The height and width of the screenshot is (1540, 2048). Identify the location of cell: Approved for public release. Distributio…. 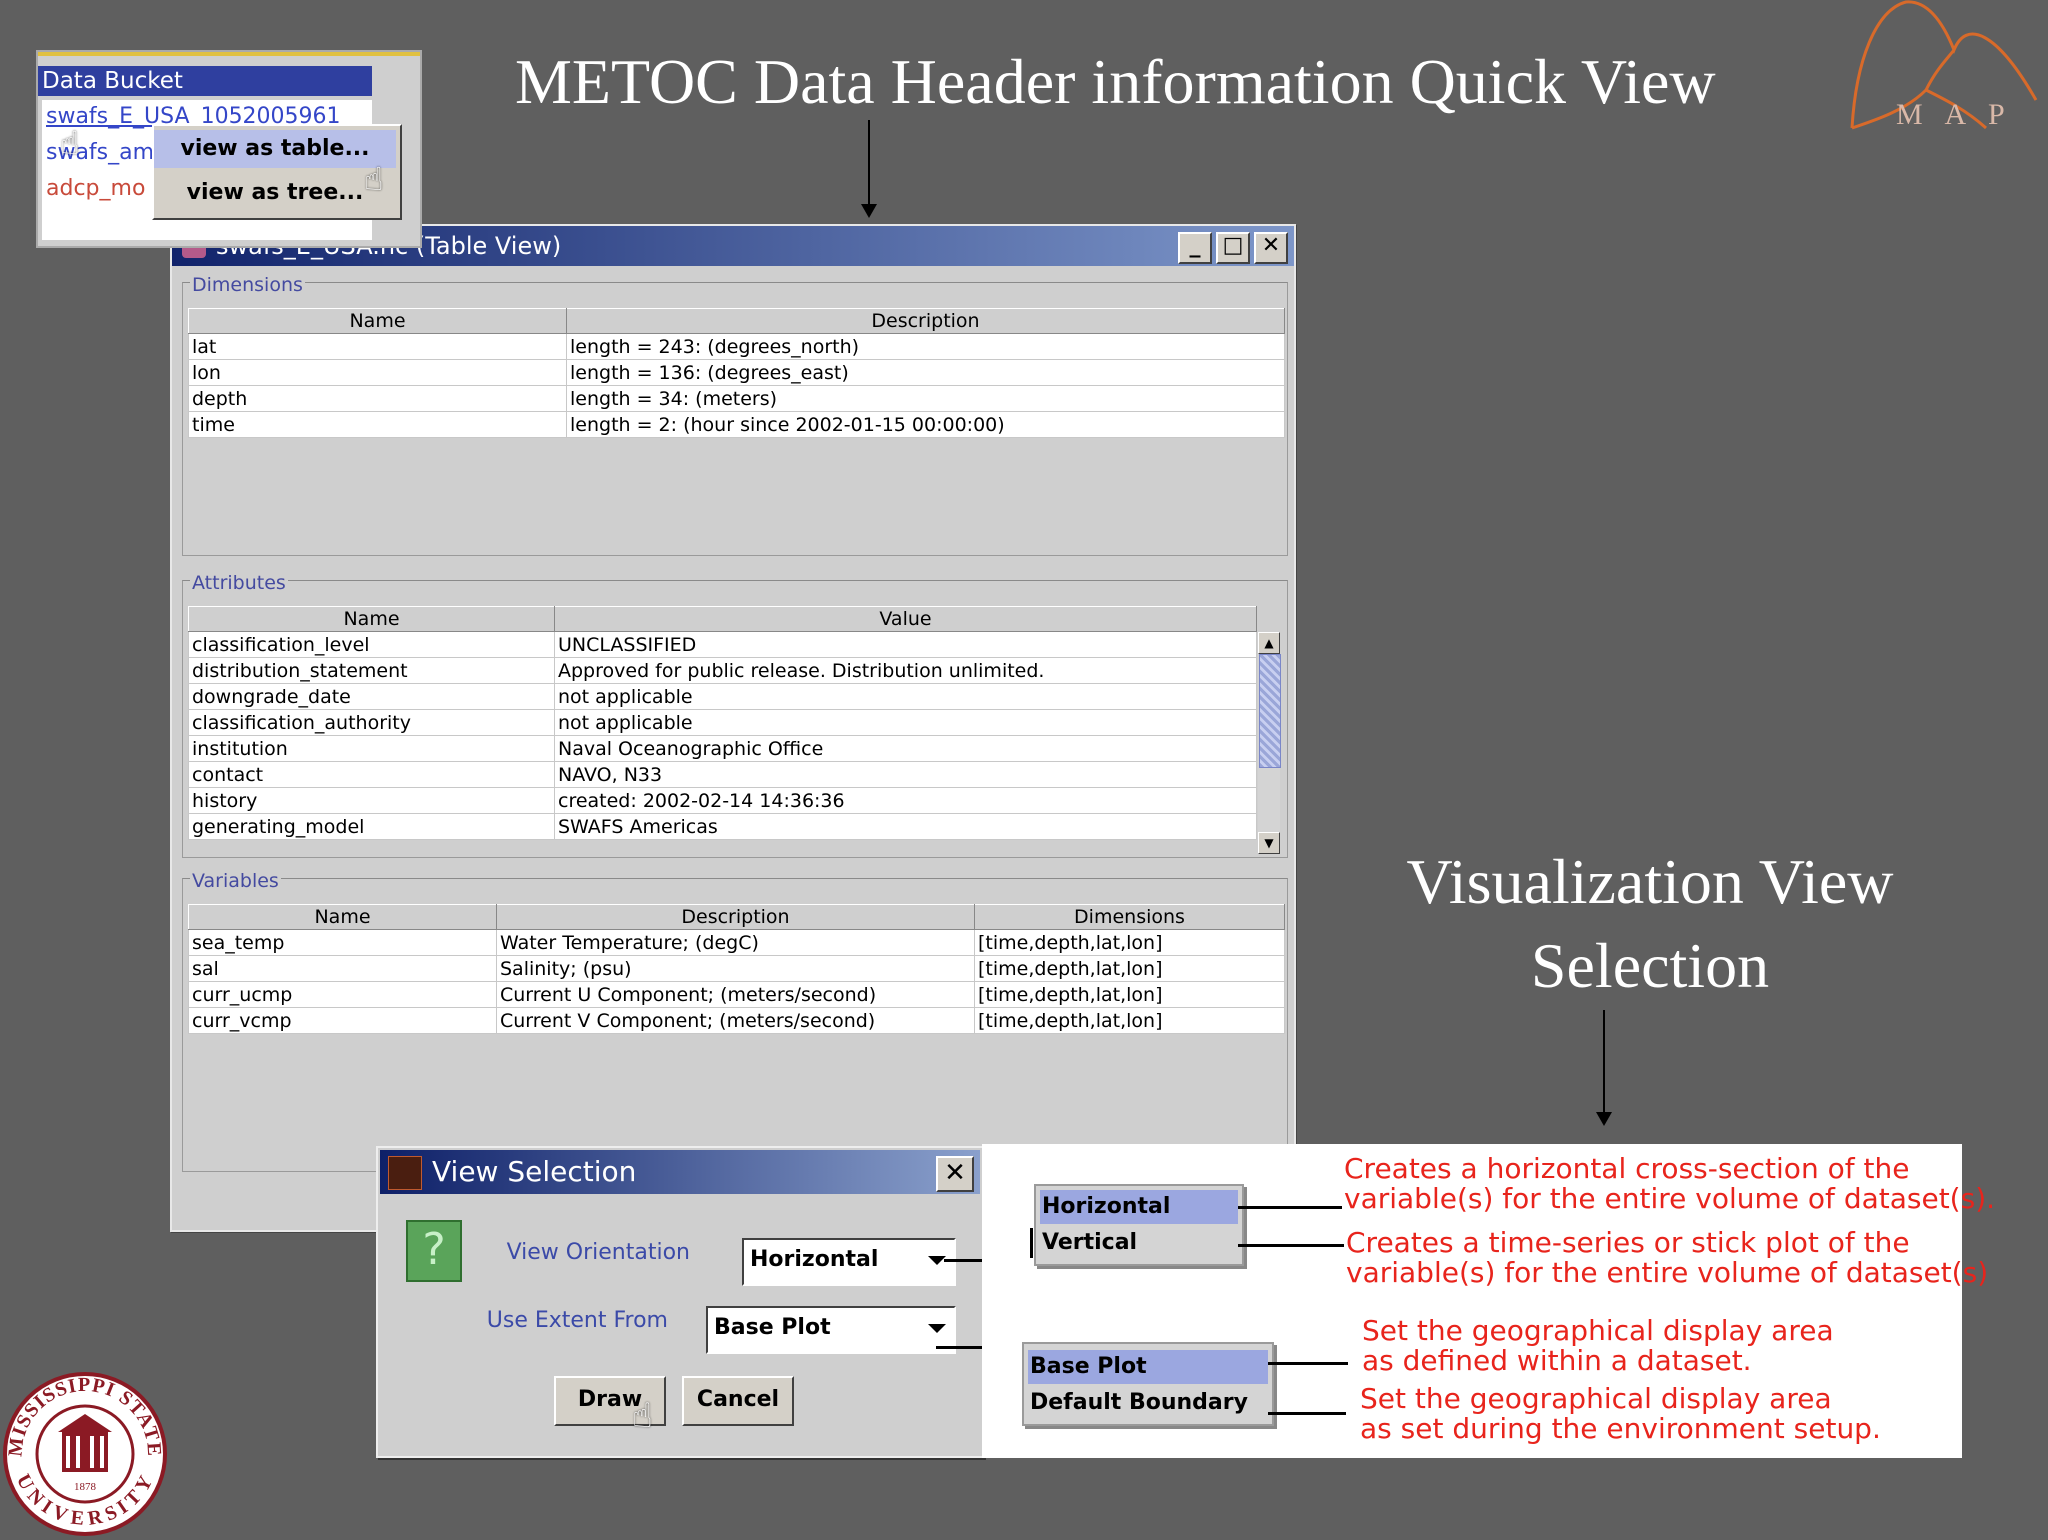
(905, 670).